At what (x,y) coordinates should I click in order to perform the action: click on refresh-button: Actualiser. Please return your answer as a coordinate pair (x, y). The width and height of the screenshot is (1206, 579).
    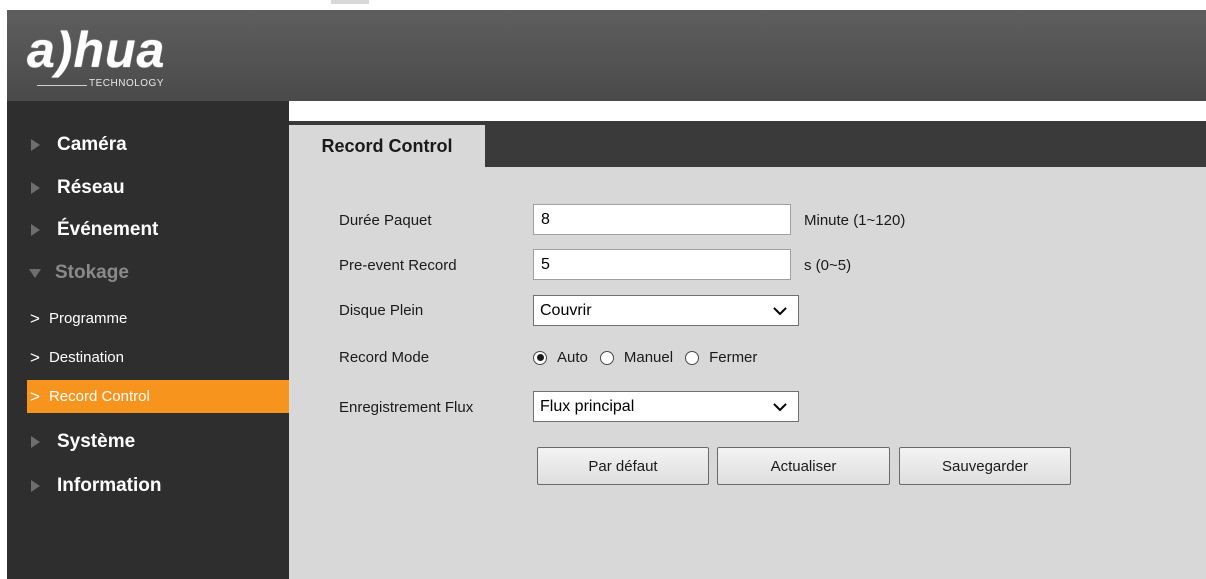
    Looking at the image, I should click on (803, 466).